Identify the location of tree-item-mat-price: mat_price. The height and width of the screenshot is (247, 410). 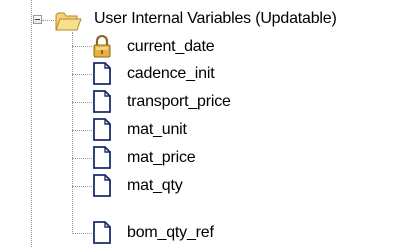
(242, 157).